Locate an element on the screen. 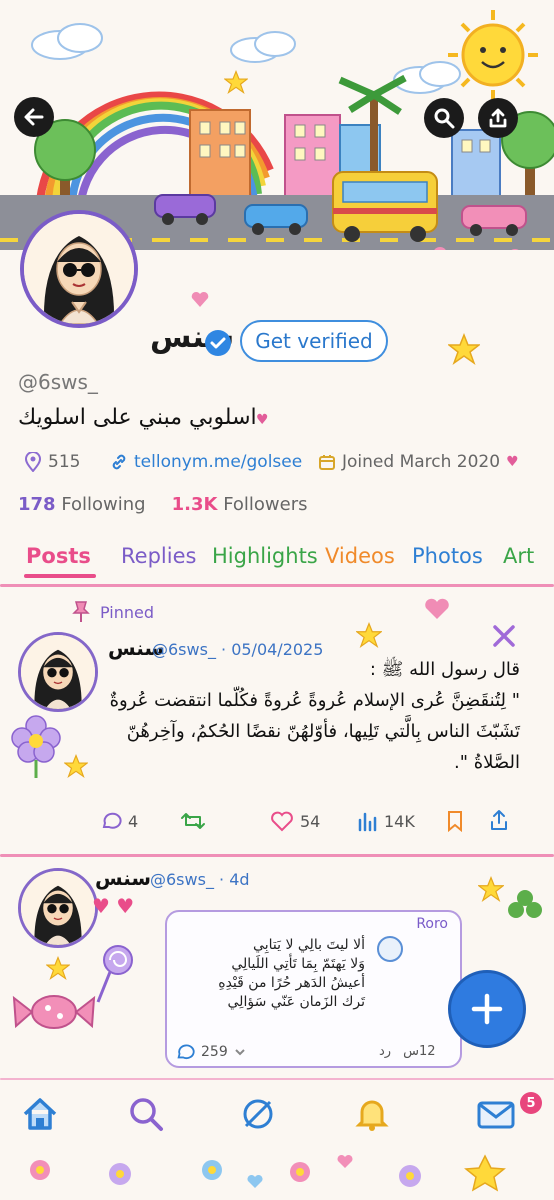 The width and height of the screenshot is (554, 1200). mail-icon is located at coordinates (496, 1115).